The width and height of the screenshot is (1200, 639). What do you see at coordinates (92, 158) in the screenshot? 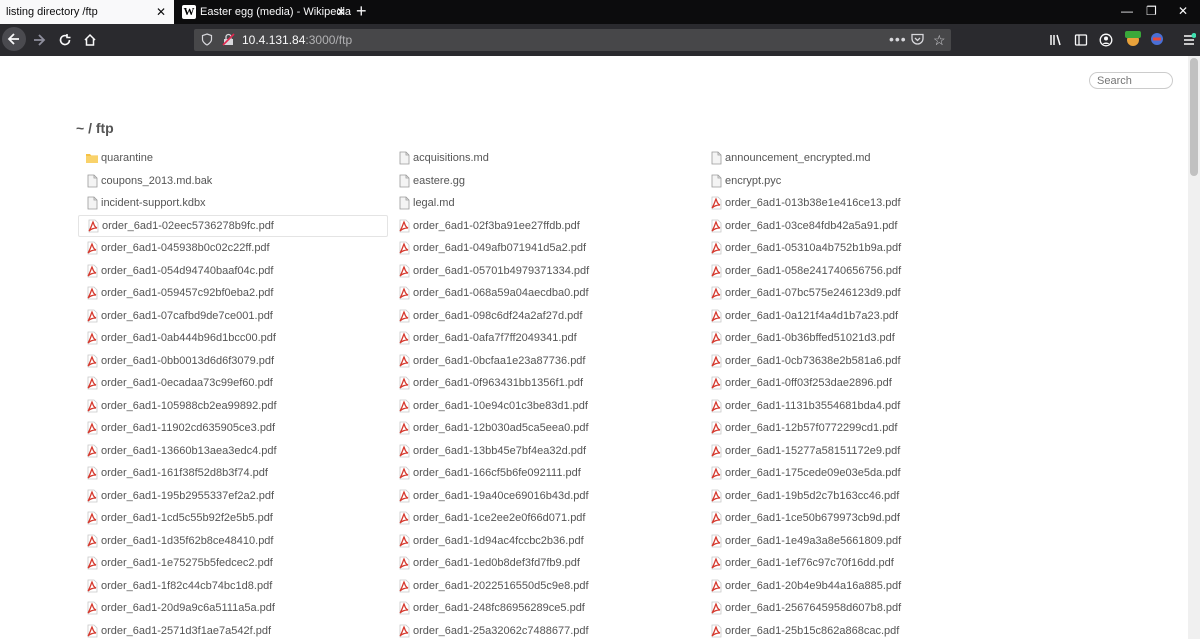
I see `folder-icon` at bounding box center [92, 158].